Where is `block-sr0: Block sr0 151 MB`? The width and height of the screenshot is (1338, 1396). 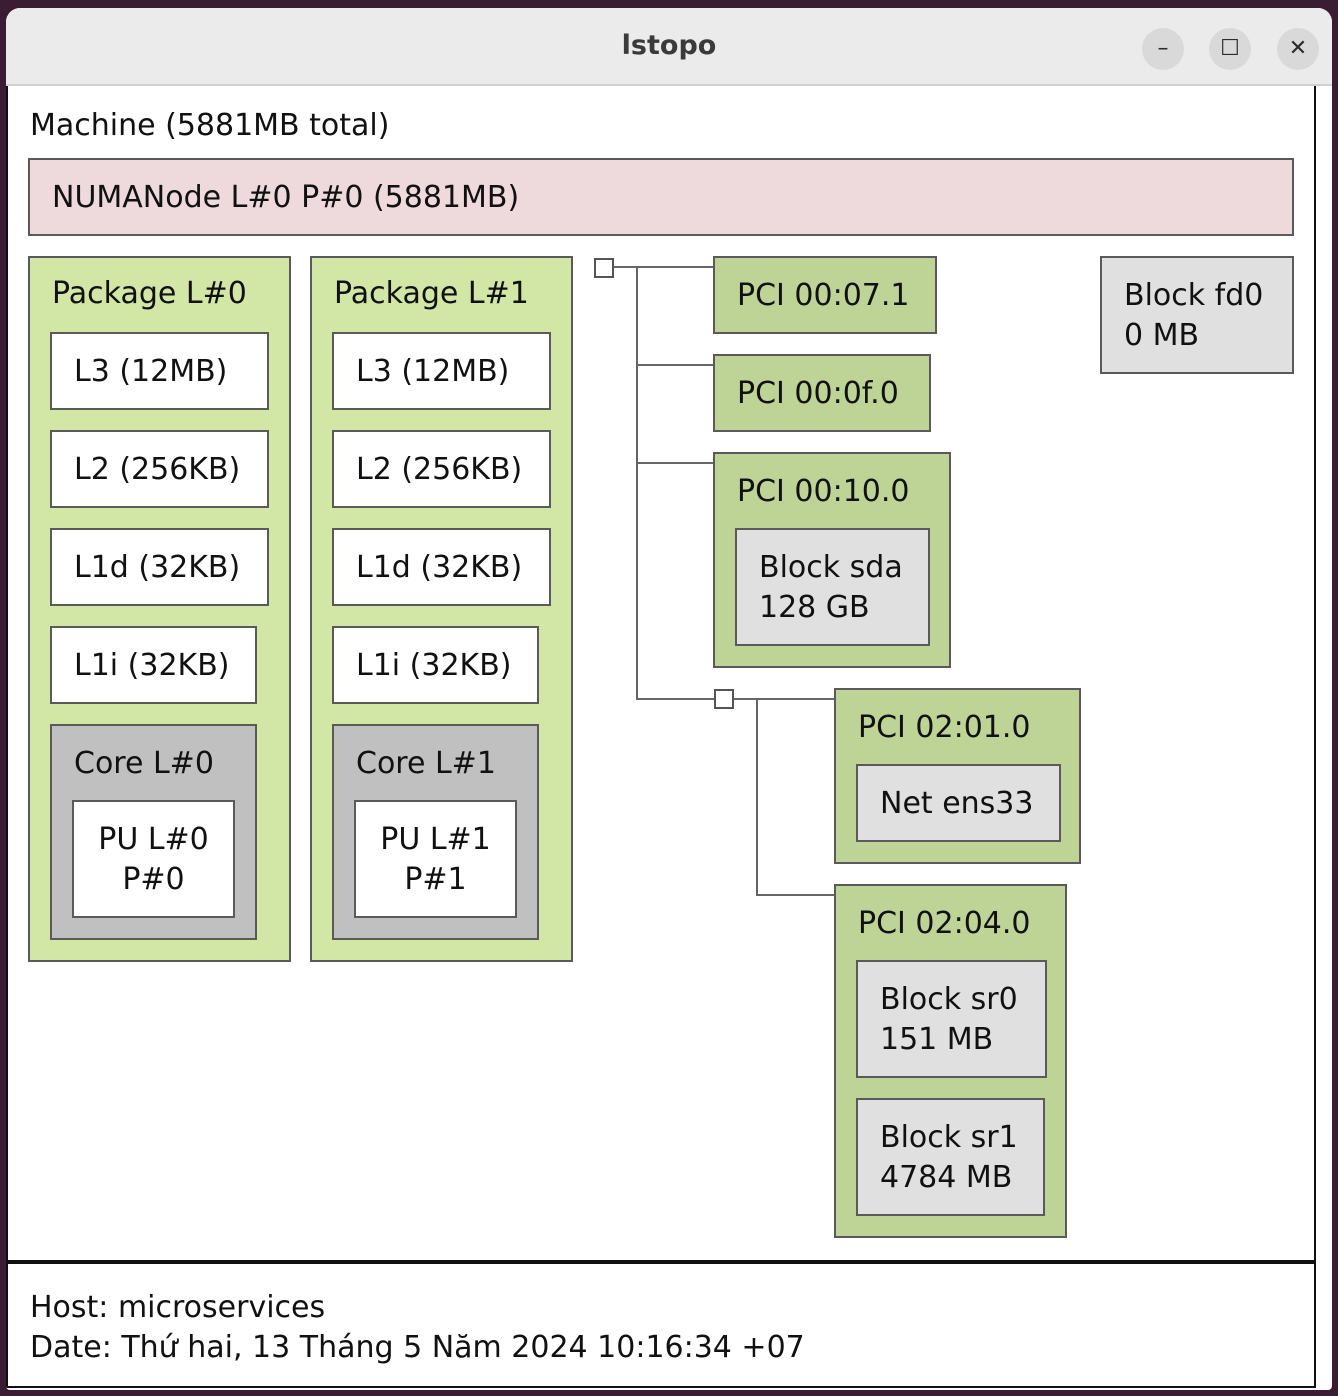 block-sr0: Block sr0 151 MB is located at coordinates (951, 1019).